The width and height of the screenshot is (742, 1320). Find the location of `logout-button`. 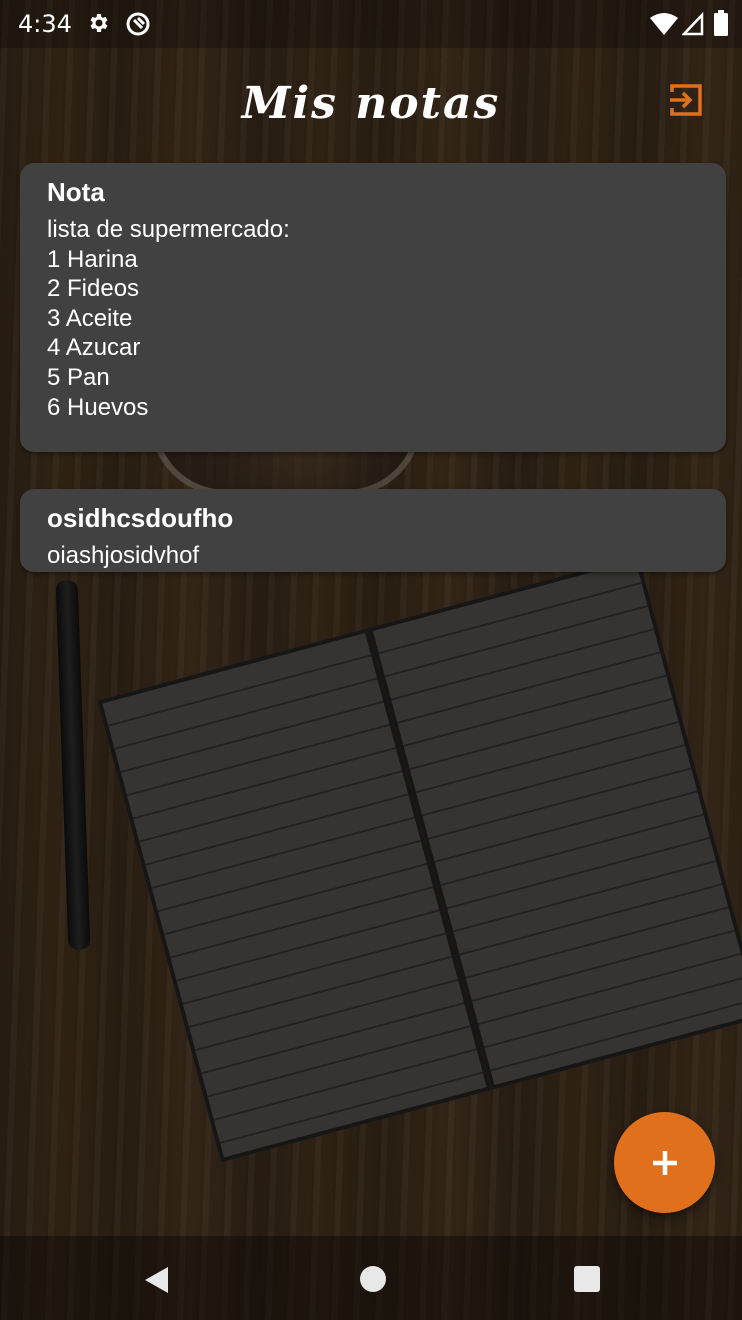

logout-button is located at coordinates (686, 100).